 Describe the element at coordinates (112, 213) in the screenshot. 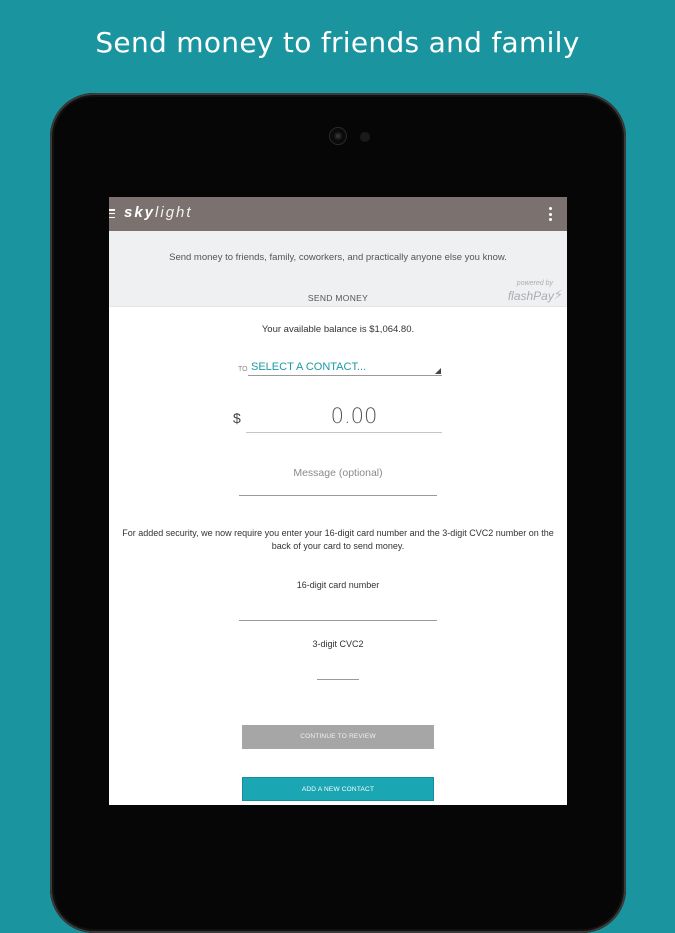

I see `hamburger-menu-icon` at that location.